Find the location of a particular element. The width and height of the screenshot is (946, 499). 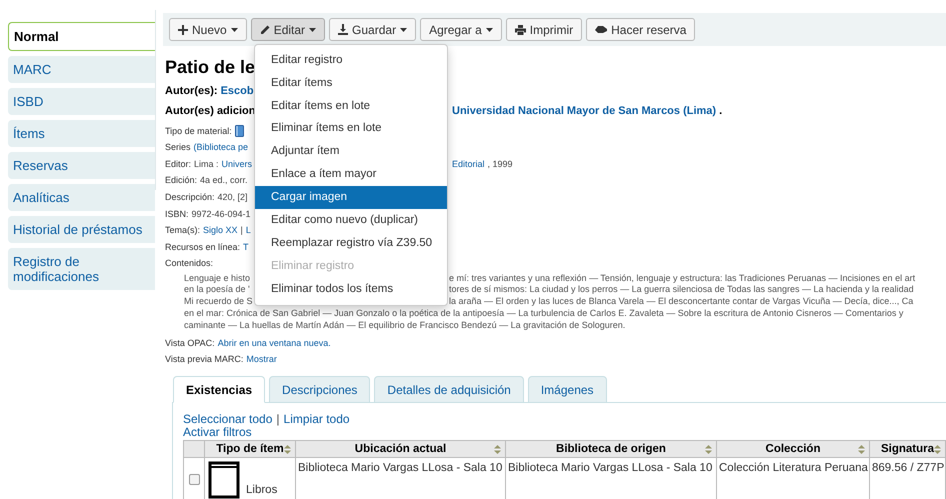

link: Mostrar is located at coordinates (261, 359).